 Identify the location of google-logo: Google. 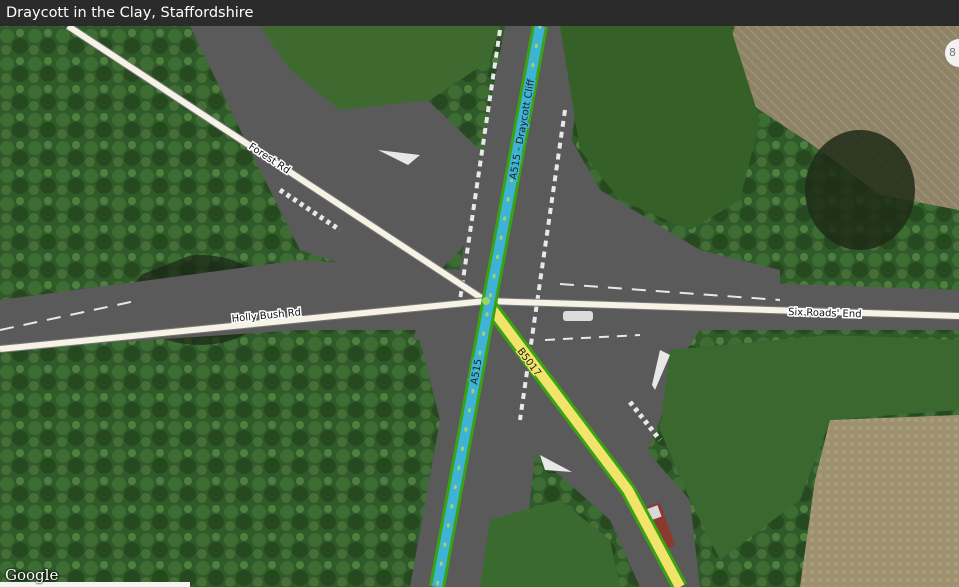
(31, 575).